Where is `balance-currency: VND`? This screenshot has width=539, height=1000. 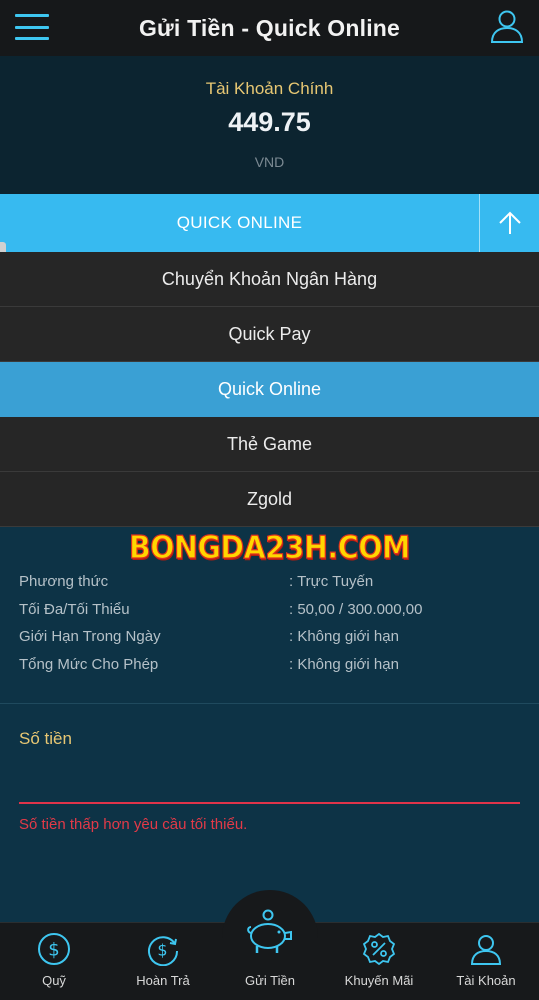 balance-currency: VND is located at coordinates (269, 162).